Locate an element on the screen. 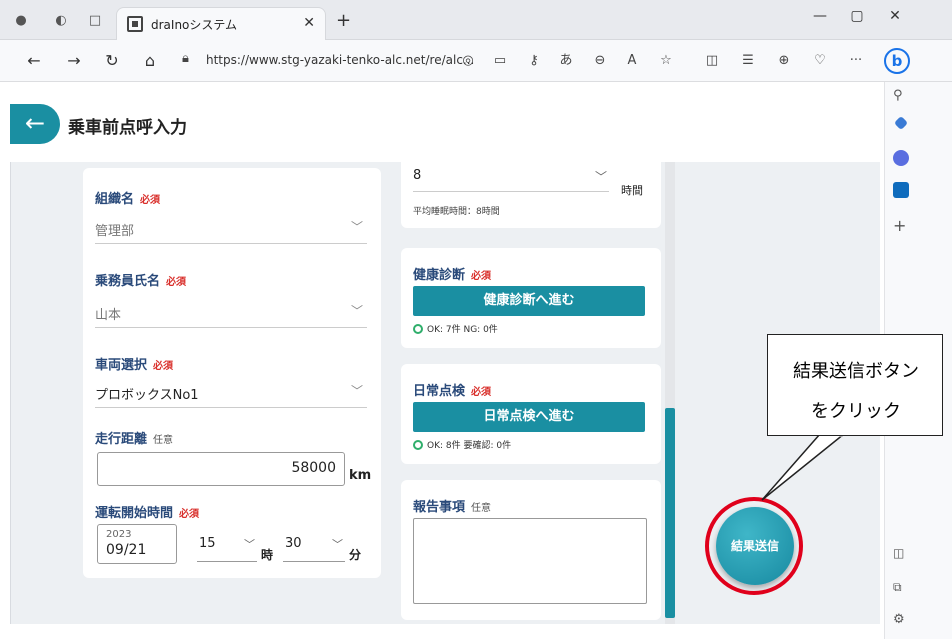 The width and height of the screenshot is (952, 639). search-icon: ⚲ is located at coordinates (901, 96).